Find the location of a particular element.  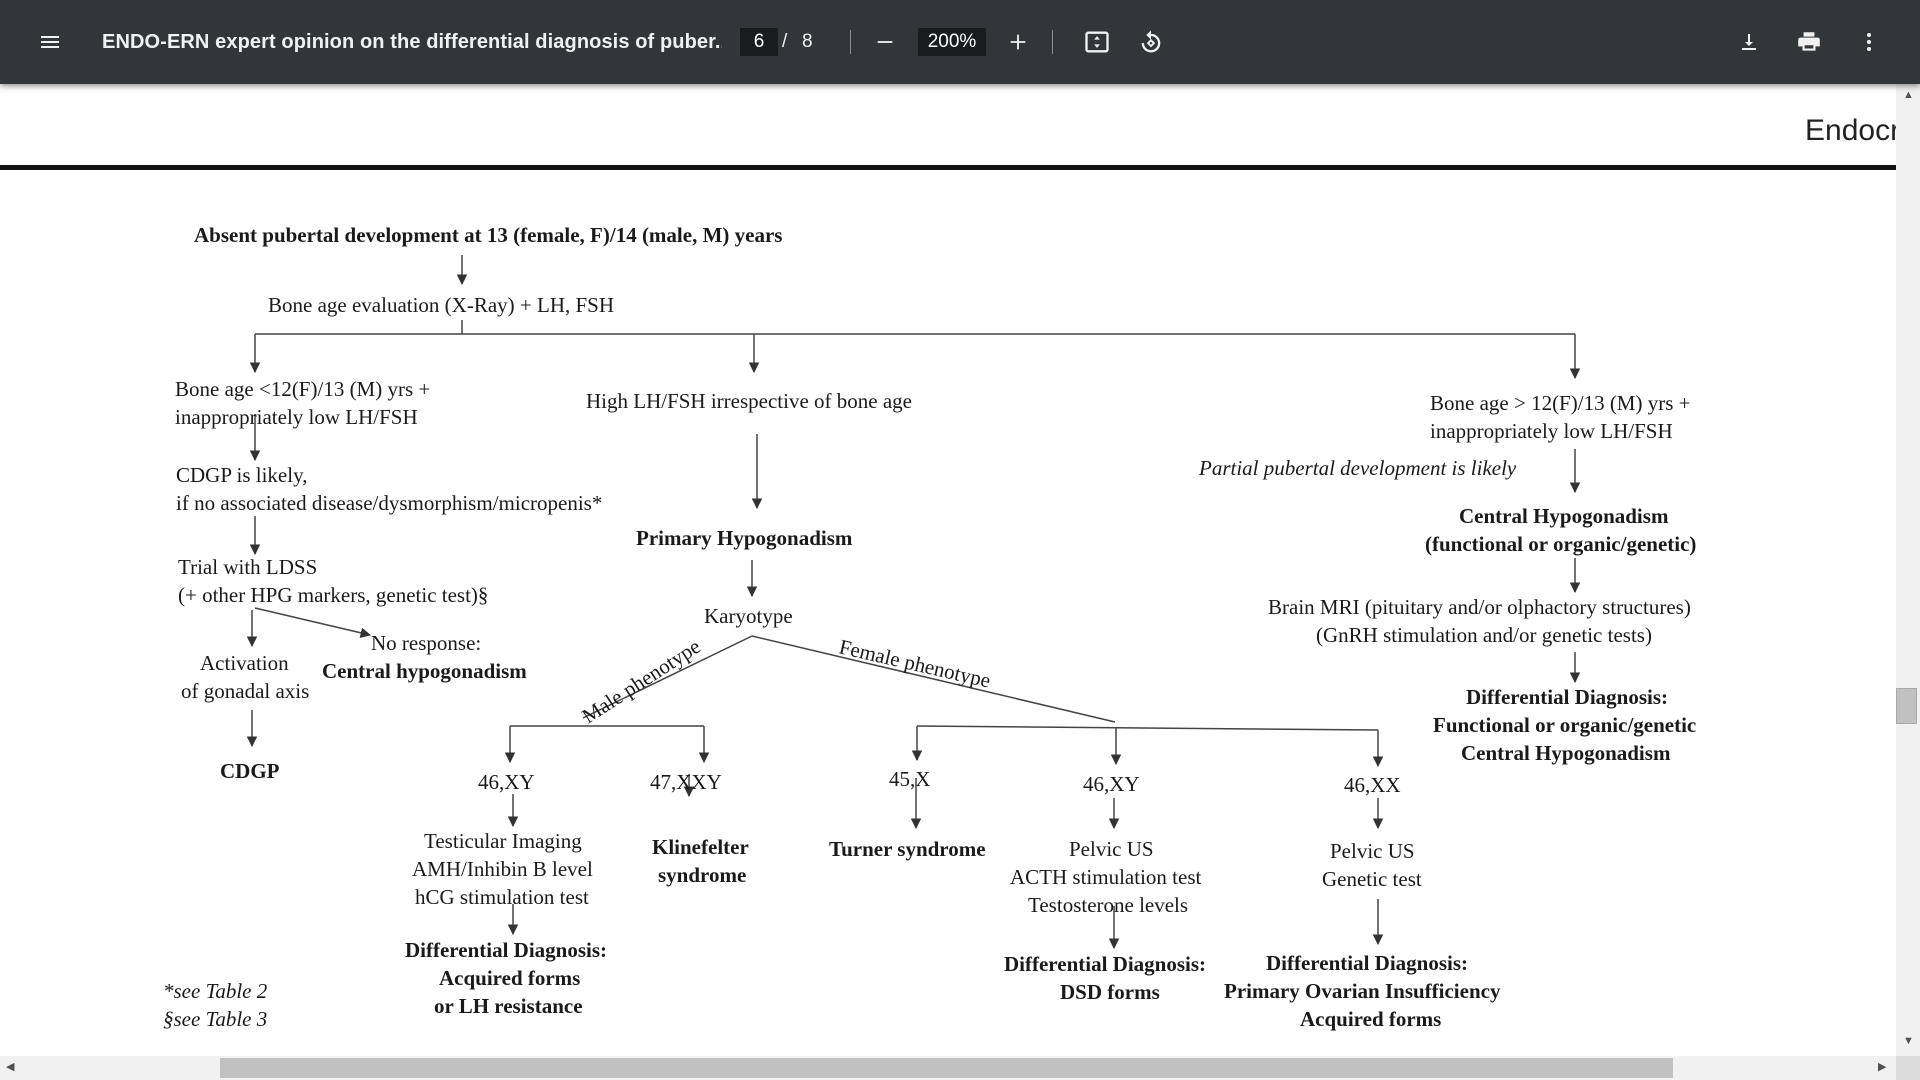

klinefelter-line-1: Klinefelter is located at coordinates (700, 847).